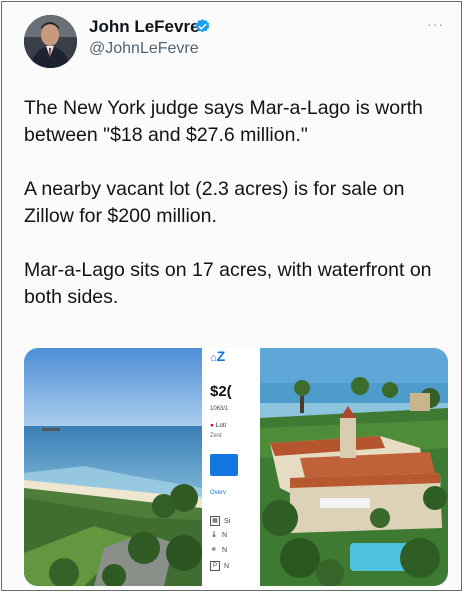  What do you see at coordinates (218, 425) in the screenshot?
I see `listing-status: ● Lot/` at bounding box center [218, 425].